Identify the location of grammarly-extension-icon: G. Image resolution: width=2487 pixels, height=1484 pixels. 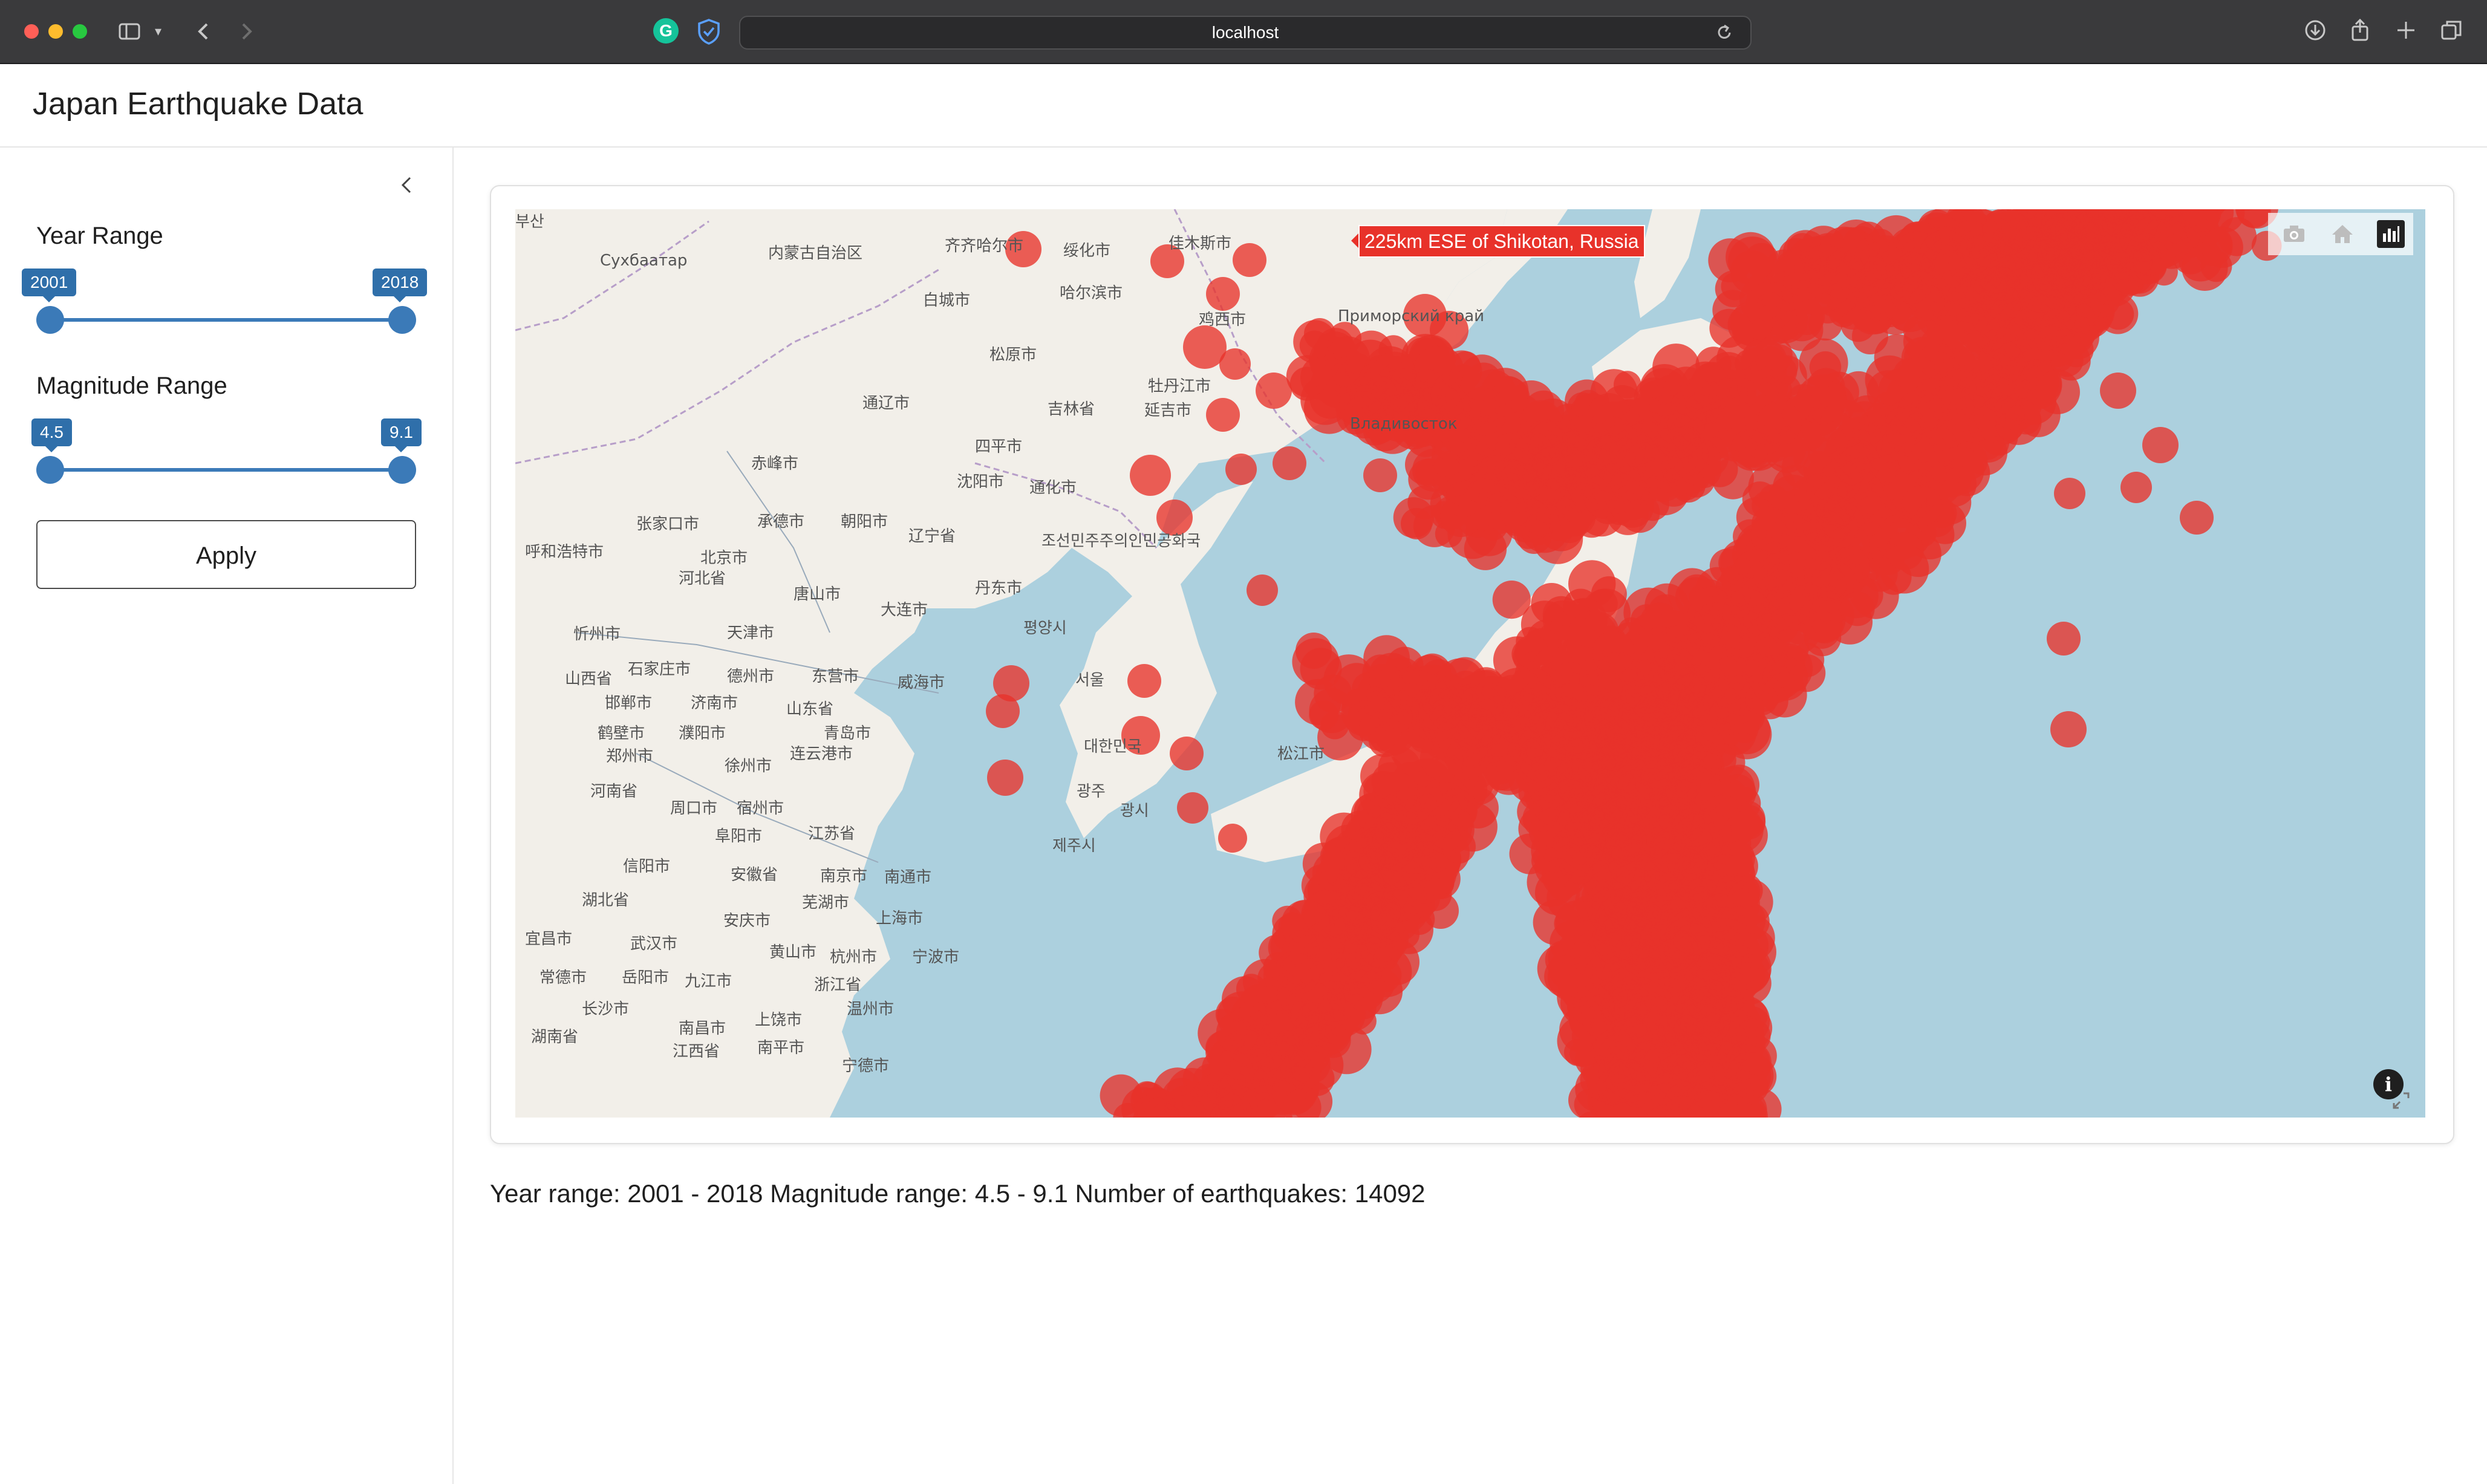
(666, 31).